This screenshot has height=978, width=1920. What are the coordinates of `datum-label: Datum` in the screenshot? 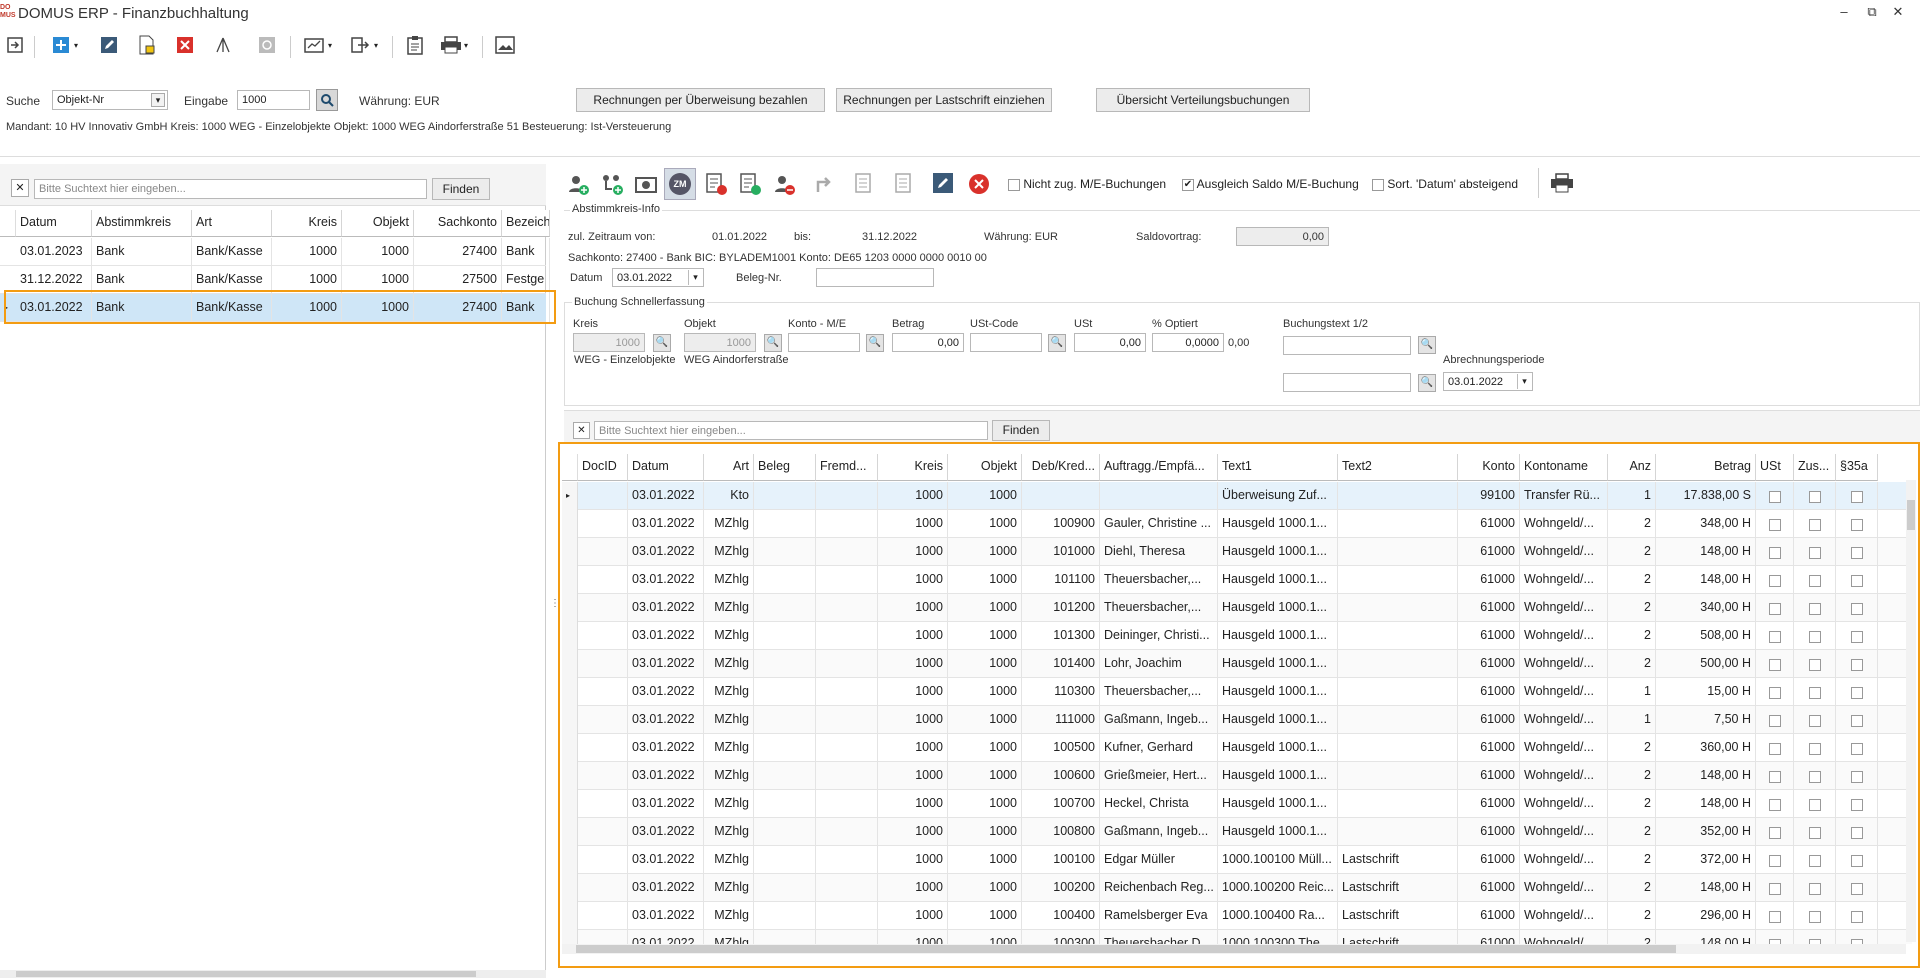 It's located at (586, 278).